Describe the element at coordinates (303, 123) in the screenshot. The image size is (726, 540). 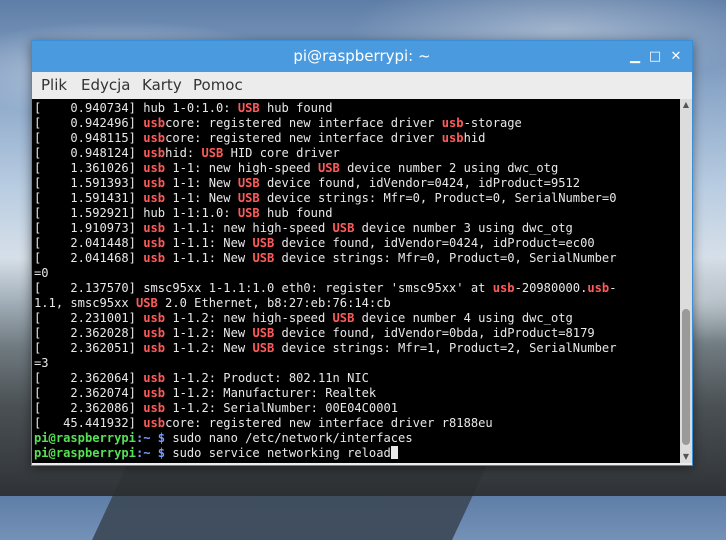
I see `terminal-text: core: registered new interface driver` at that location.